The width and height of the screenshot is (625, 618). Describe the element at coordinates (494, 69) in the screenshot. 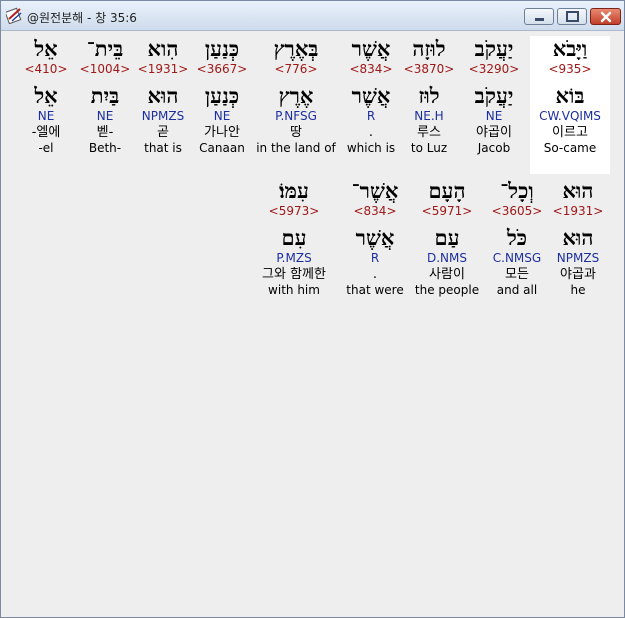

I see `strong-number: <3290>` at that location.